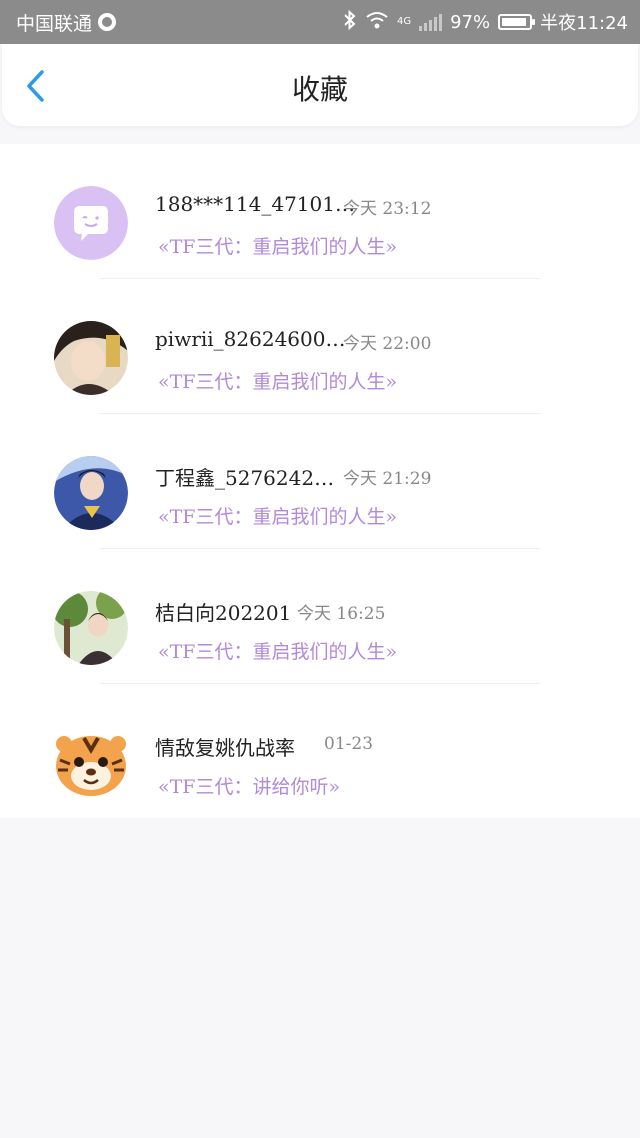 The height and width of the screenshot is (1138, 640). I want to click on list-item: 188***114_47101… 今天 23:12 «TF三代：重启我们的人生», so click(320, 211).